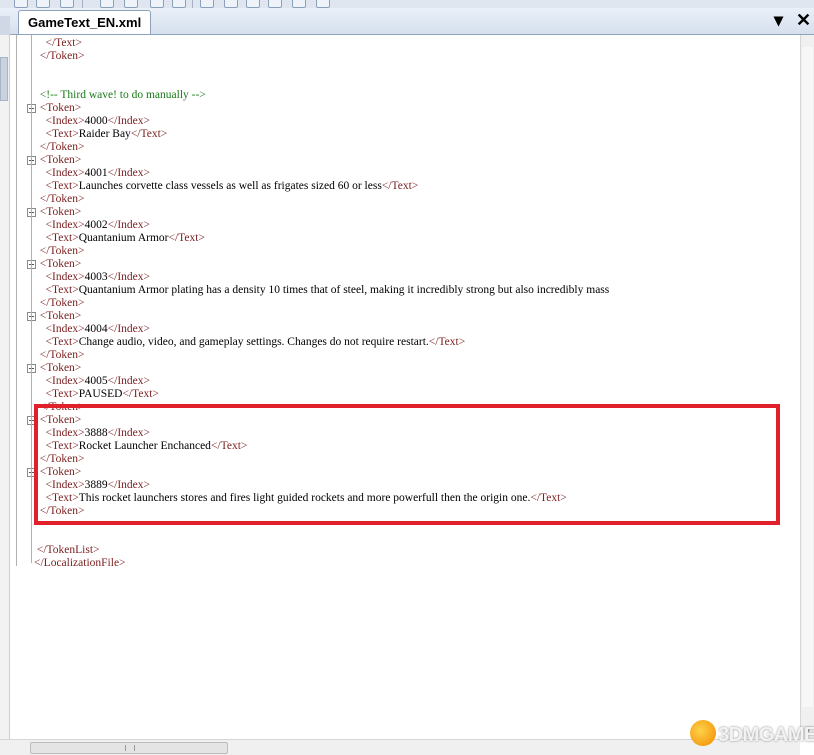  What do you see at coordinates (407, 464) in the screenshot?
I see `highlight-box` at bounding box center [407, 464].